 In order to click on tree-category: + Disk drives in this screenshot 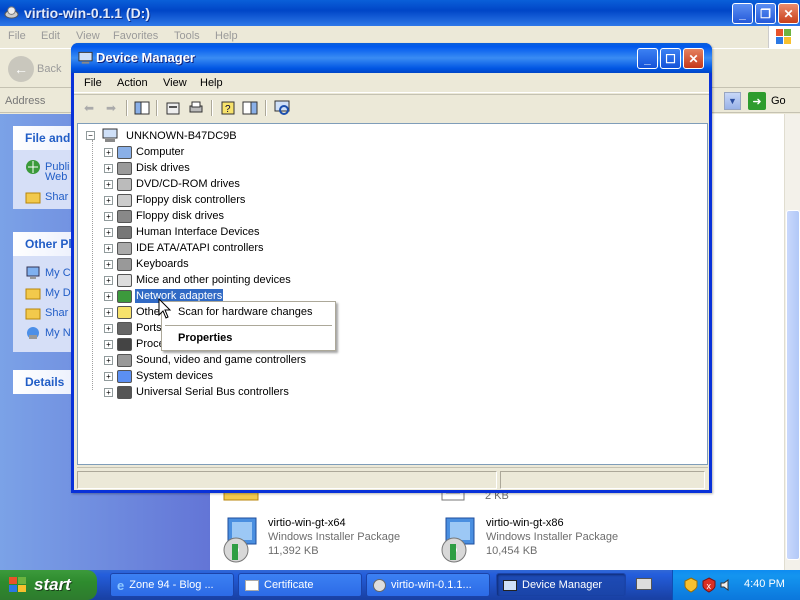, I will do `click(147, 168)`.